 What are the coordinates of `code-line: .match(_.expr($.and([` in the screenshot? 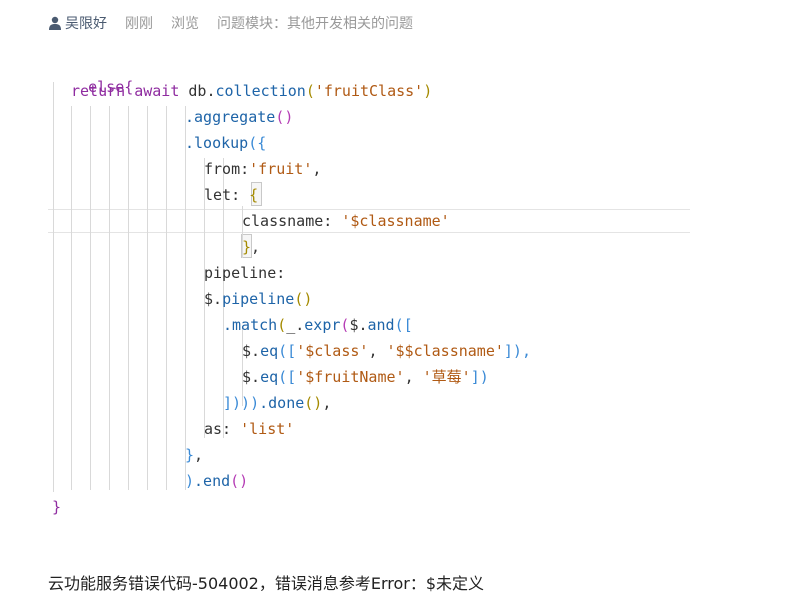 It's located at (318, 325).